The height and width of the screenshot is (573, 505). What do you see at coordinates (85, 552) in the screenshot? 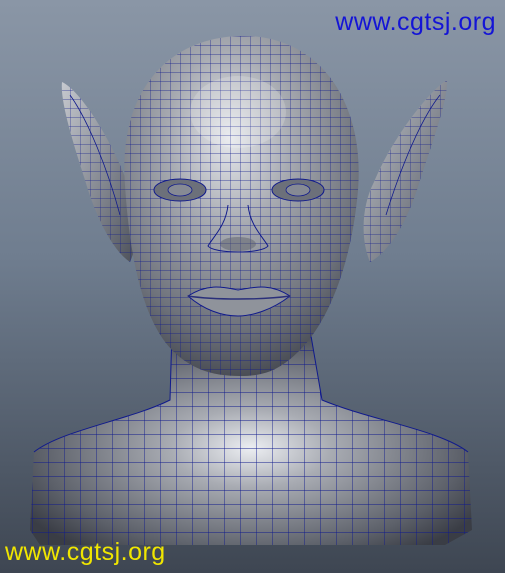
I see `watermark-bottom: www.cgtsj.org` at bounding box center [85, 552].